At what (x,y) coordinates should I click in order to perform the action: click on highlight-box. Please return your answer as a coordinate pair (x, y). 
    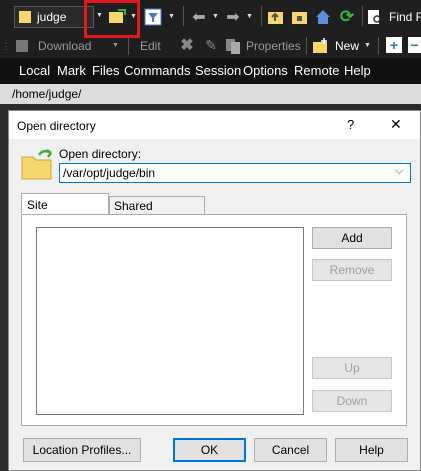
    Looking at the image, I should click on (112, 19).